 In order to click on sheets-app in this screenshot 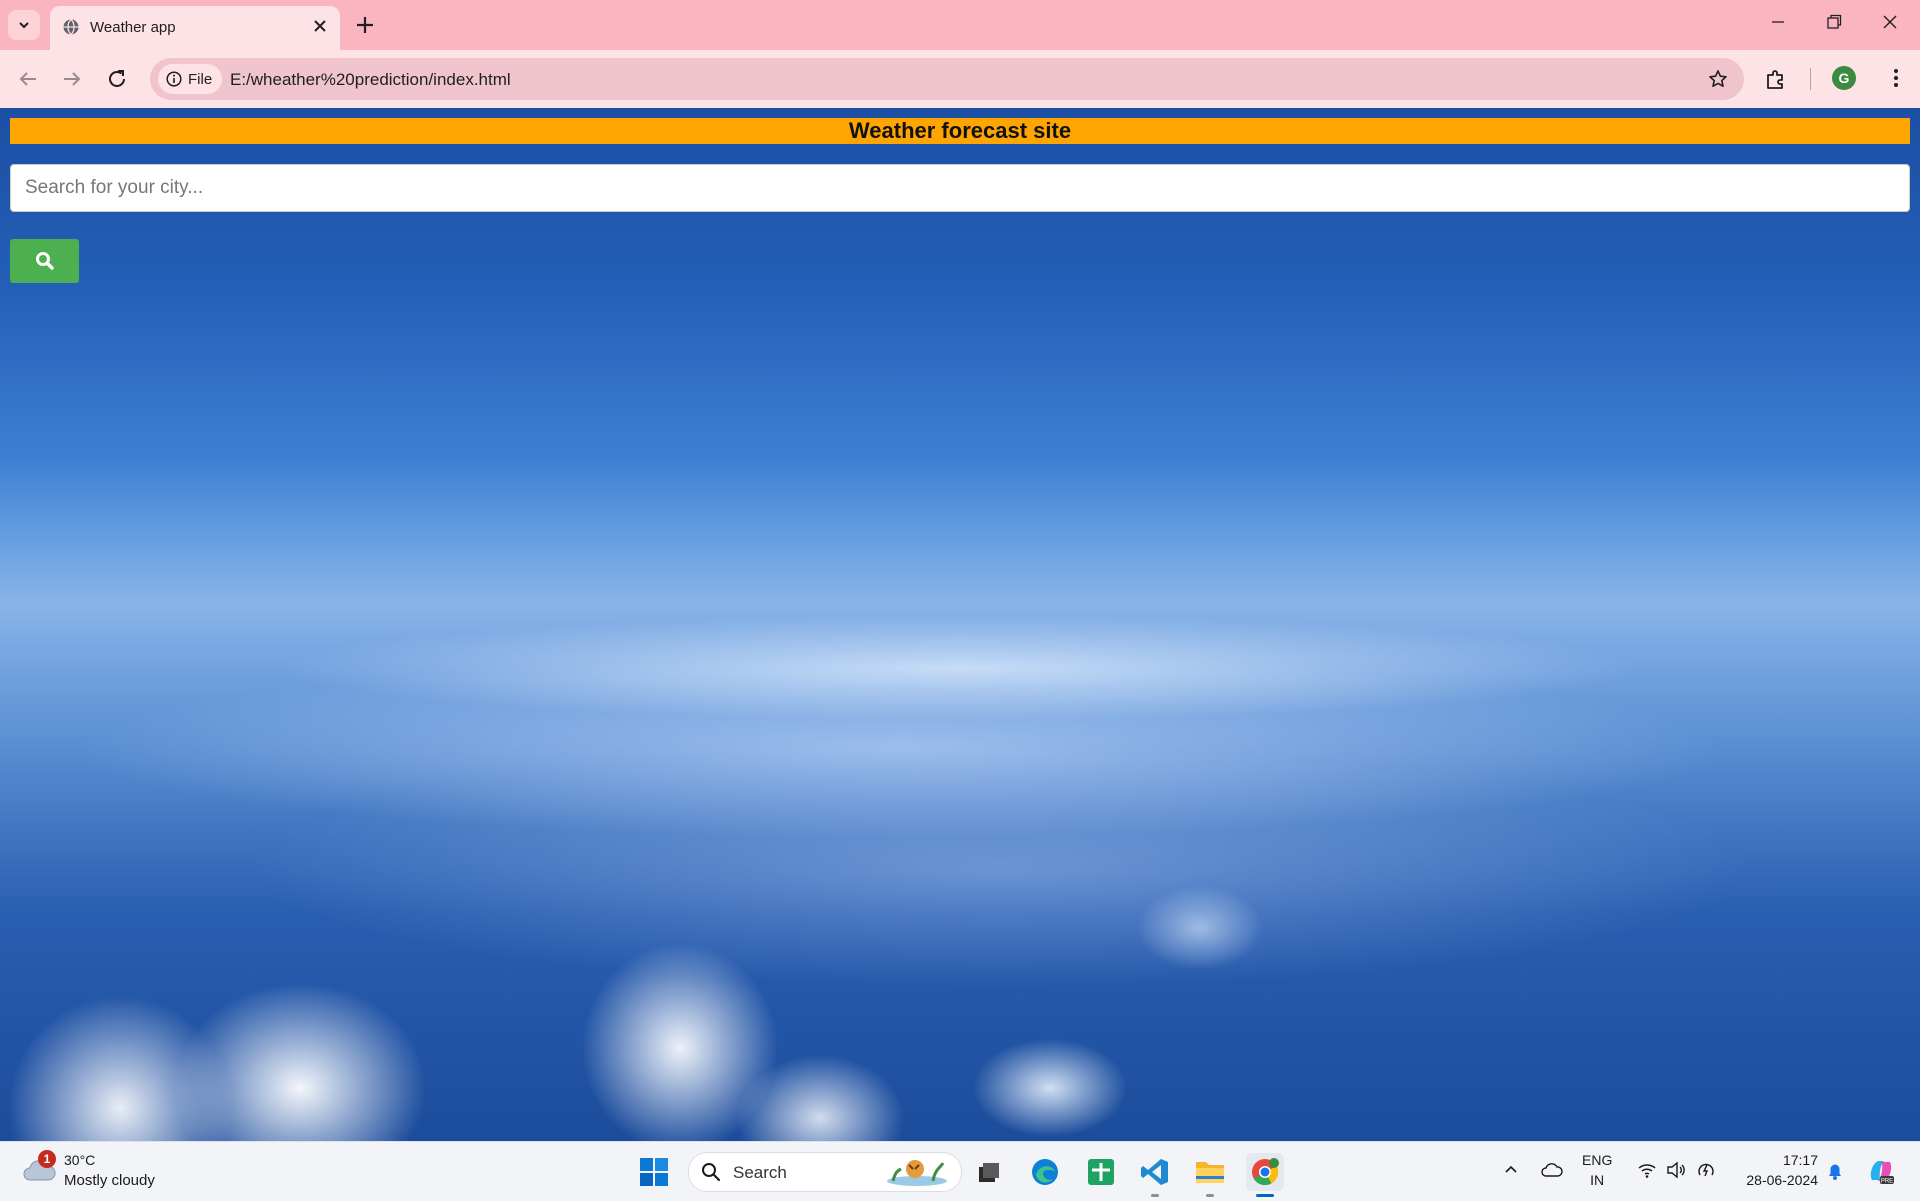, I will do `click(1101, 1172)`.